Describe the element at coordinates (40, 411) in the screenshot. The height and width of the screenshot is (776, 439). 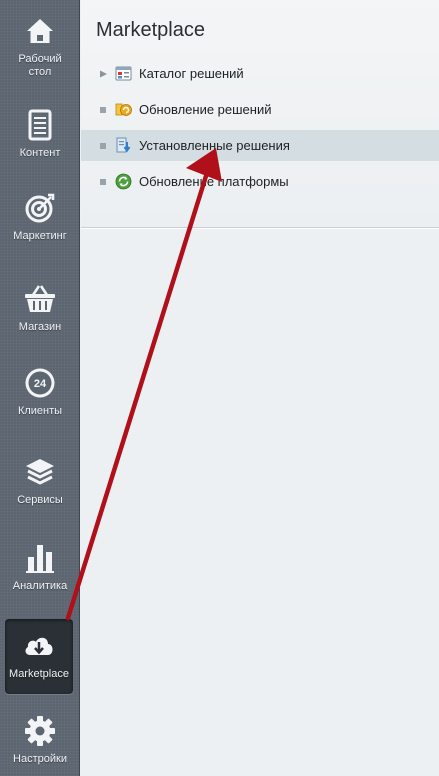
I see `sidebar-item-label: Клиенты` at that location.